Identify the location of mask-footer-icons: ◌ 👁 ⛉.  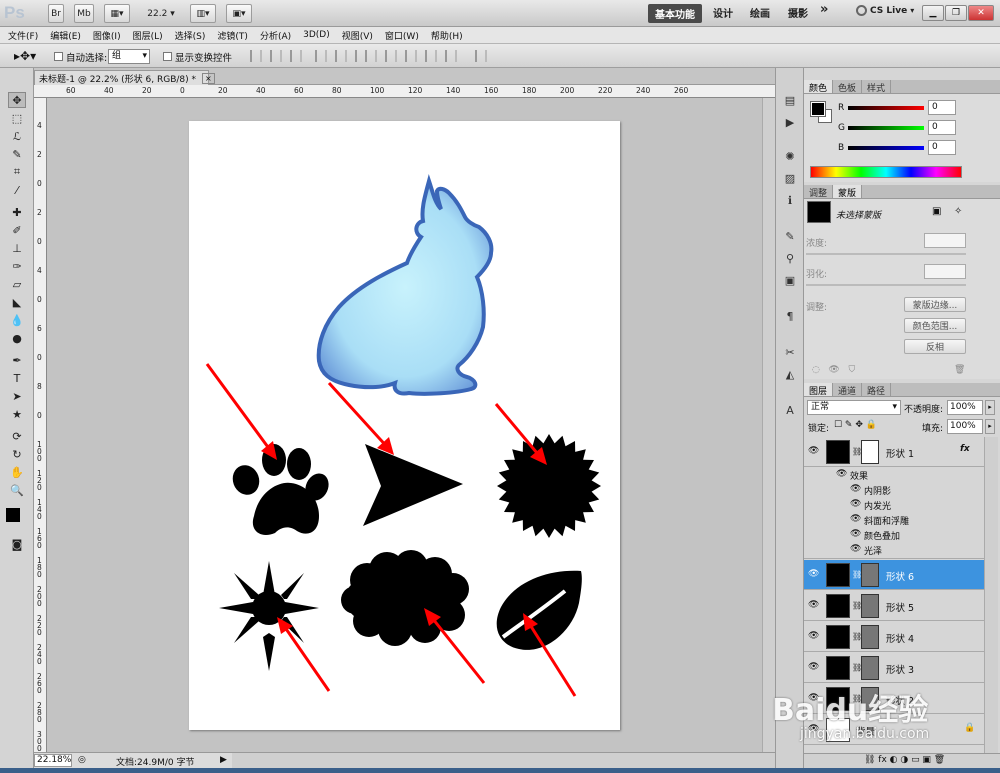
(833, 370).